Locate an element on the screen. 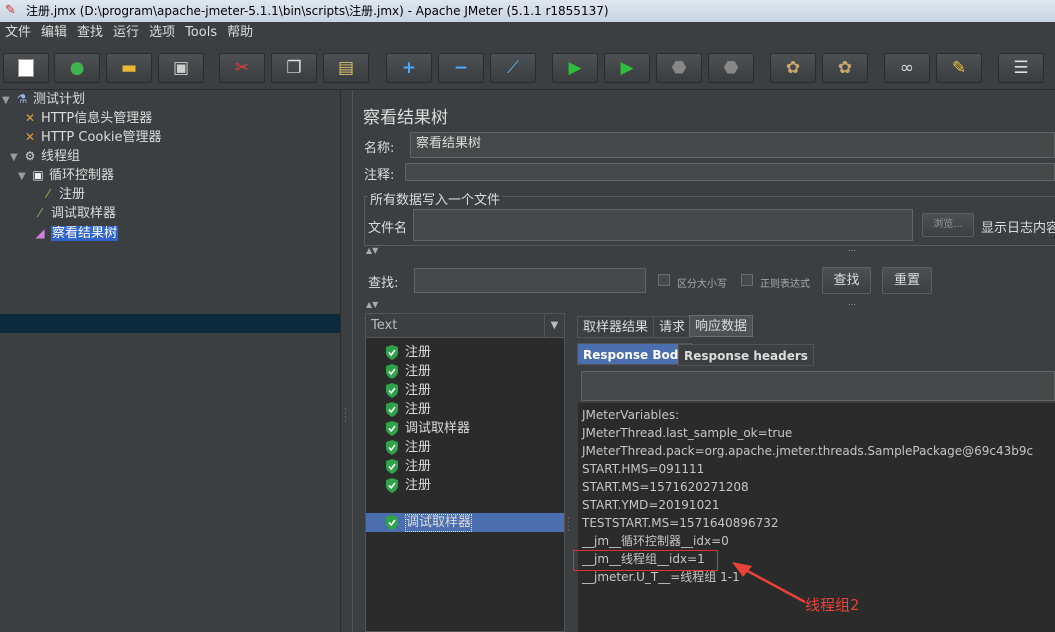 This screenshot has height=632, width=1055. save-icon: ▣ is located at coordinates (181, 68).